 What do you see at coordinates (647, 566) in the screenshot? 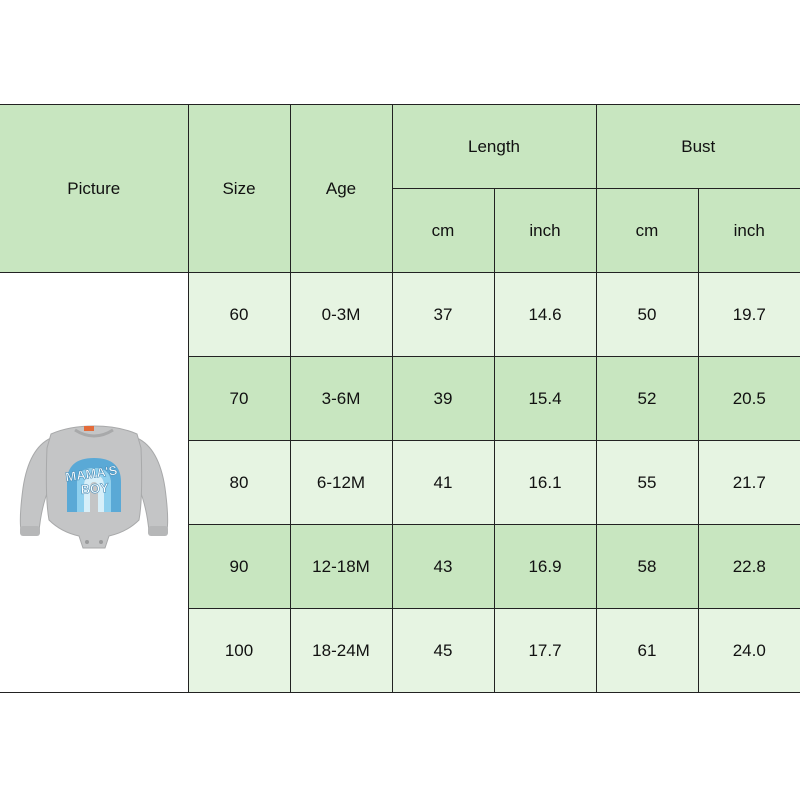
I see `cell-bust-cm: 58` at bounding box center [647, 566].